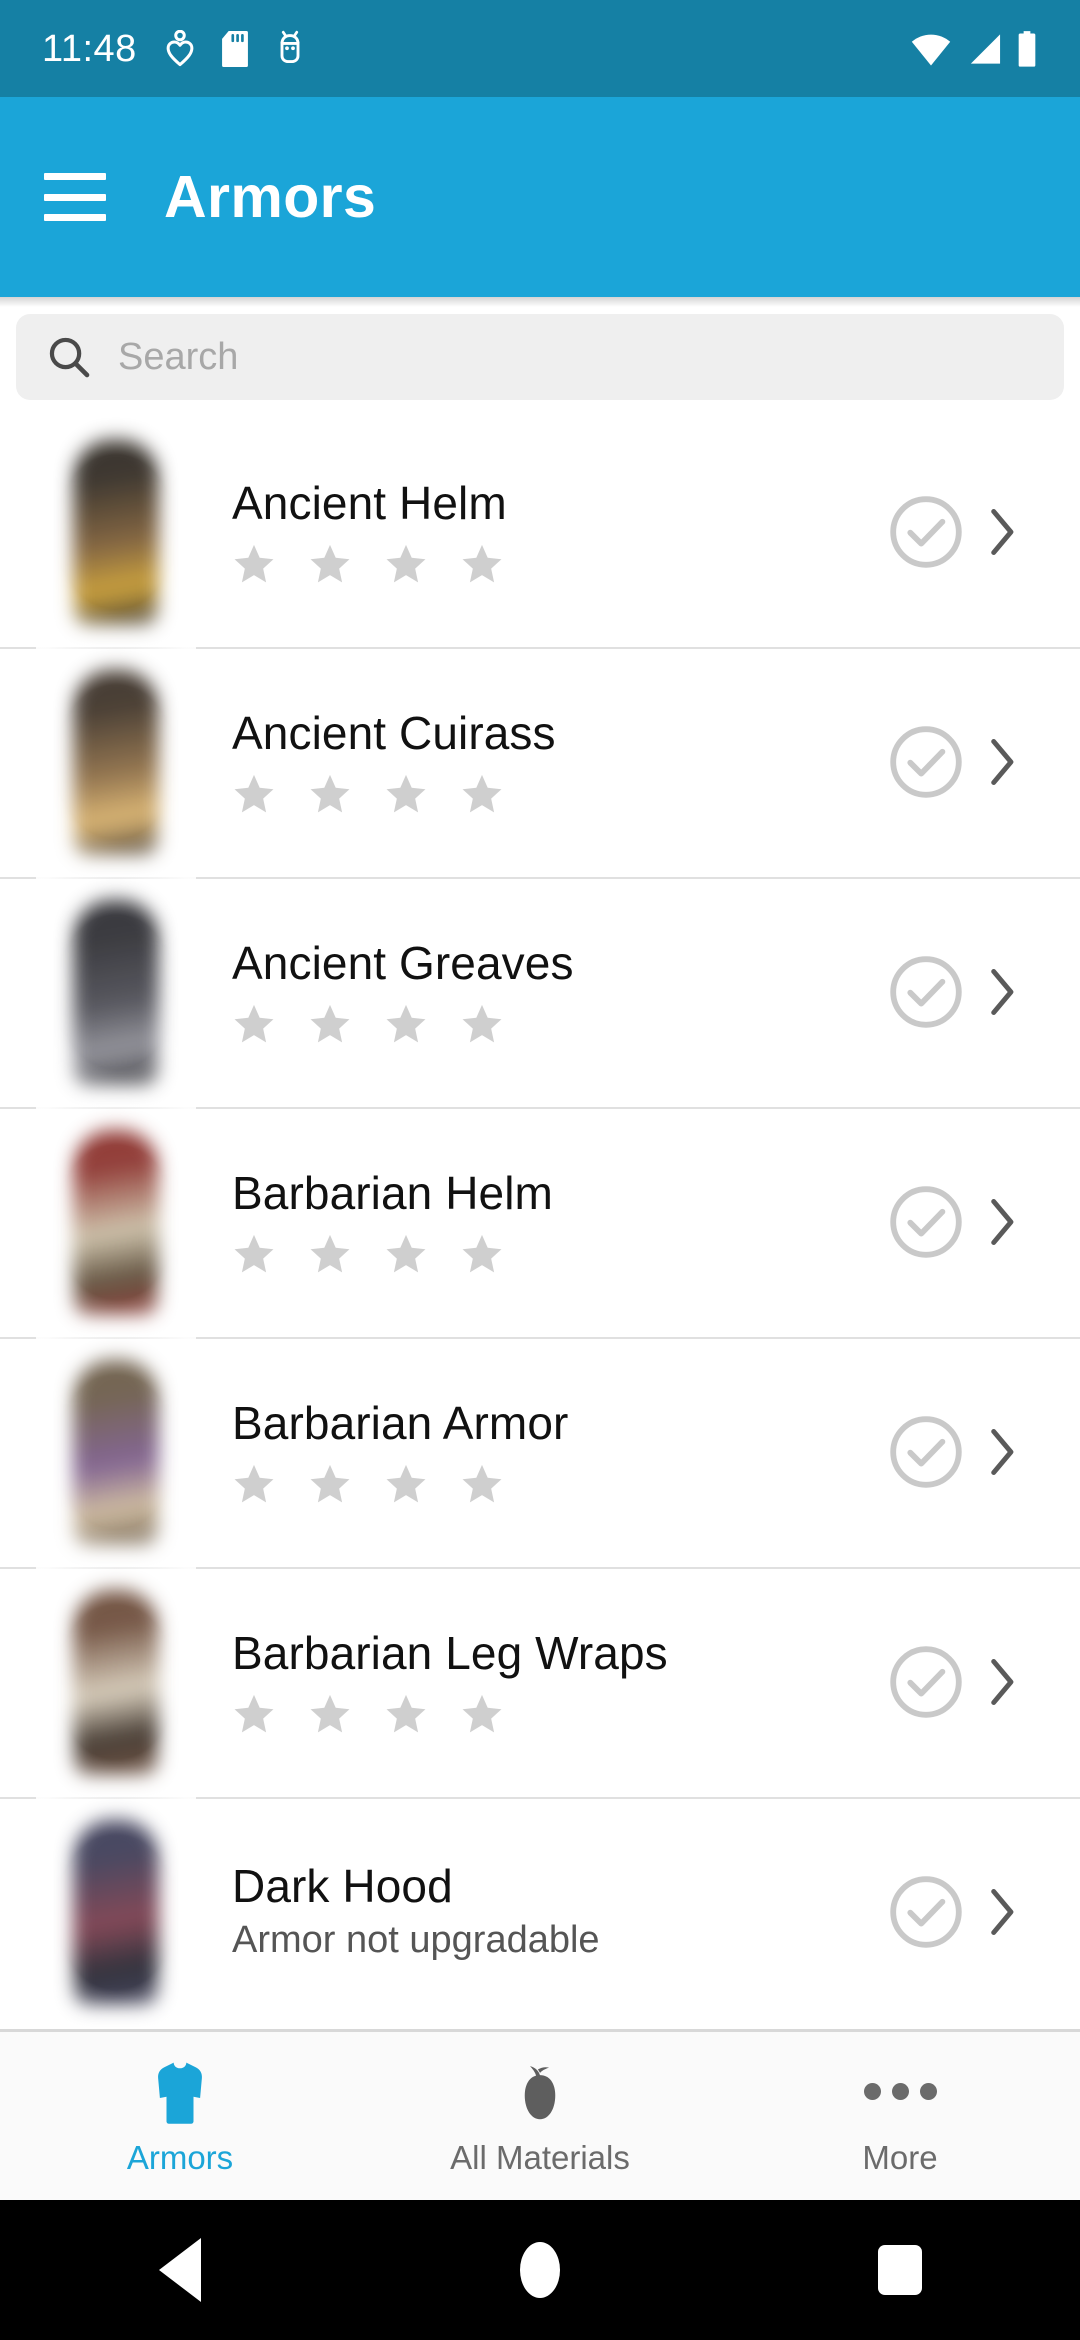 Image resolution: width=1080 pixels, height=2340 pixels. I want to click on armor-list-item: Barbarian Helm, so click(540, 1222).